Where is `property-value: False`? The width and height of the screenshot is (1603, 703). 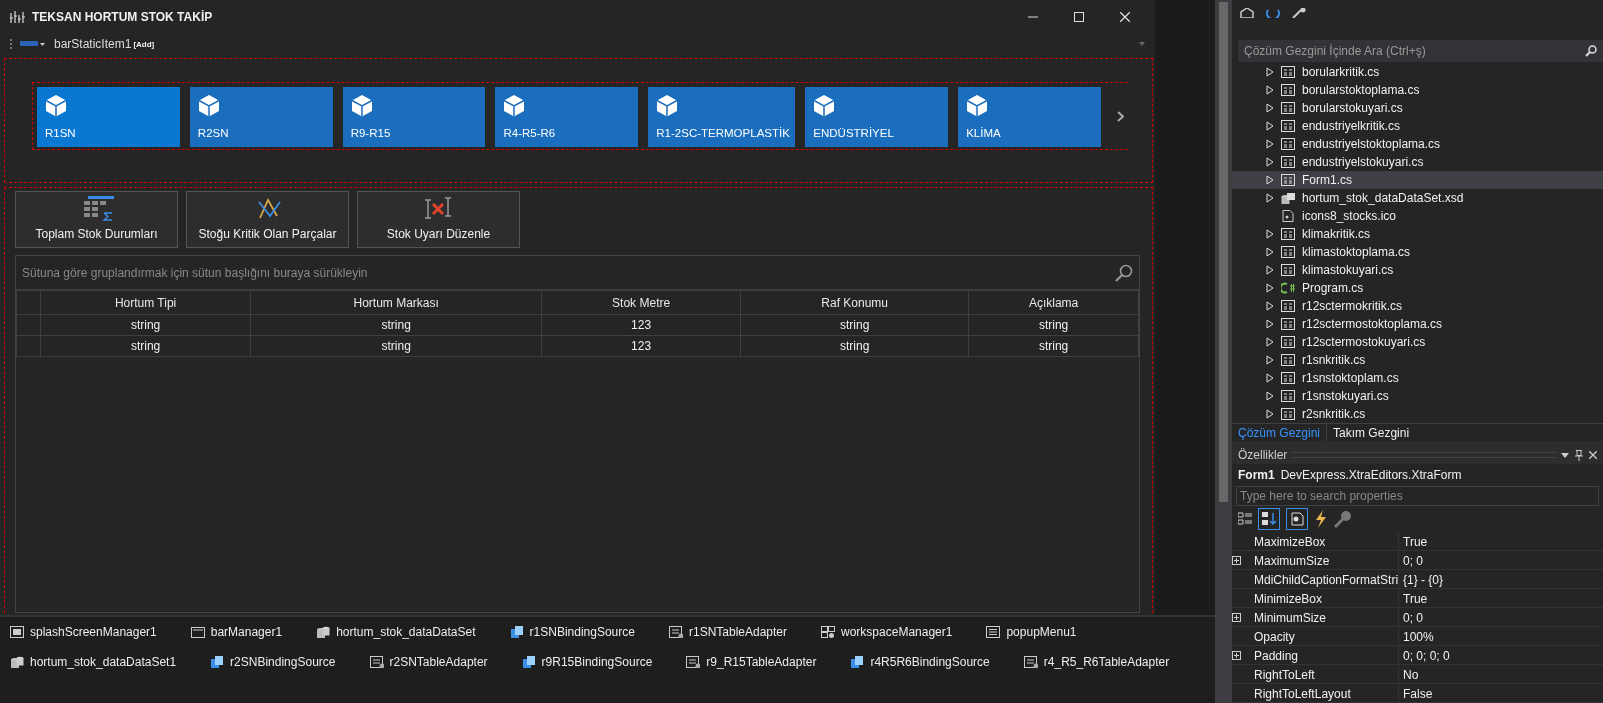
property-value: False is located at coordinates (1500, 693).